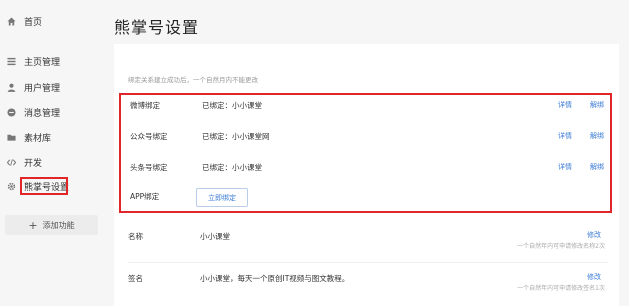  I want to click on binding-value: 已绑定：小小课堂网, so click(236, 136).